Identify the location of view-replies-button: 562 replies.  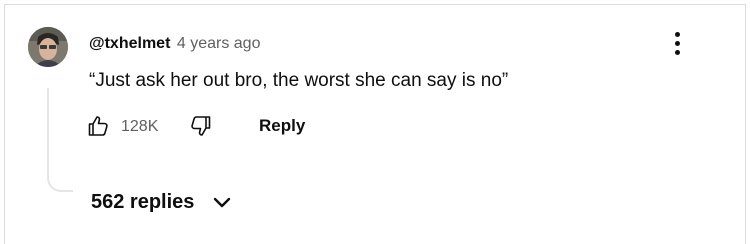
(162, 202).